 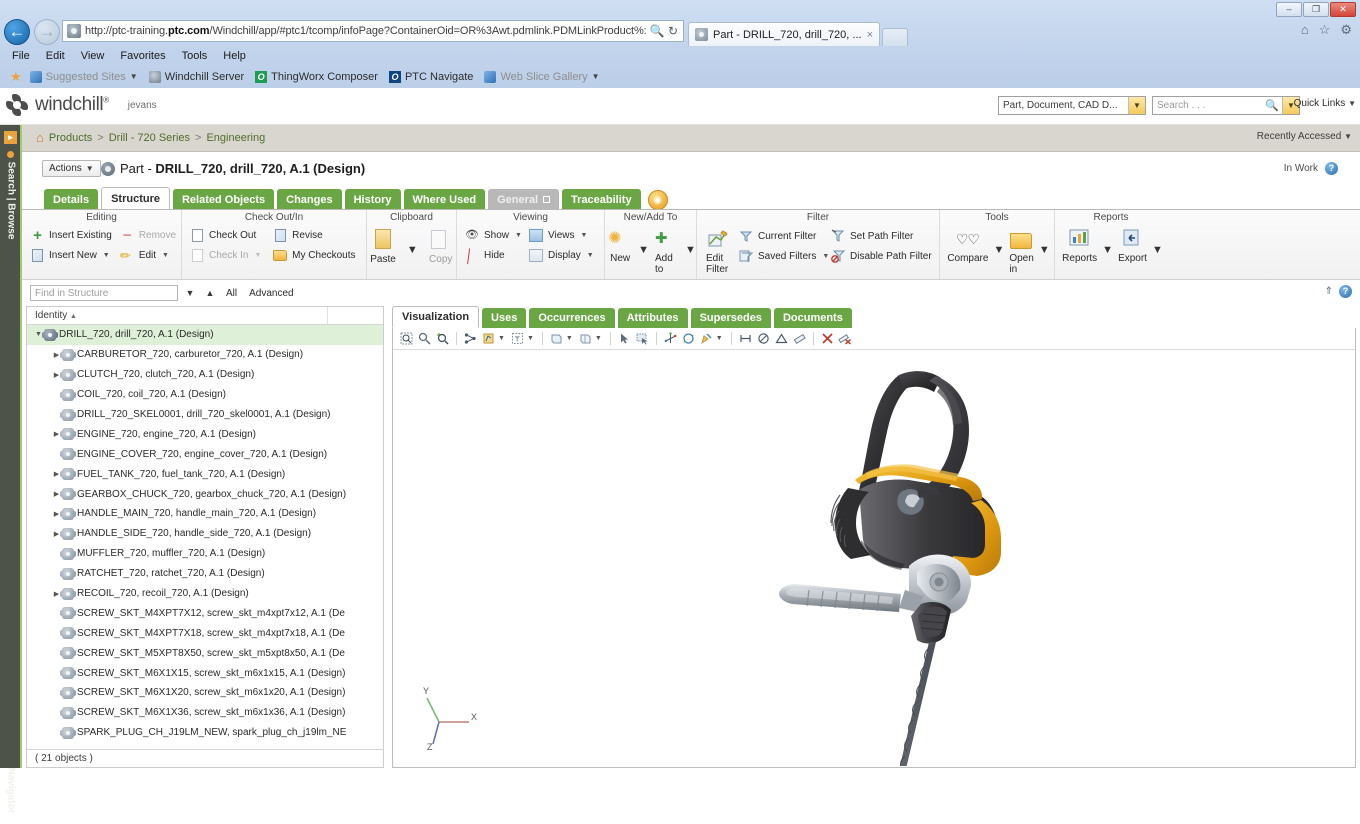 I want to click on ribbon-hide-button: ╱ Hide, so click(x=493, y=256).